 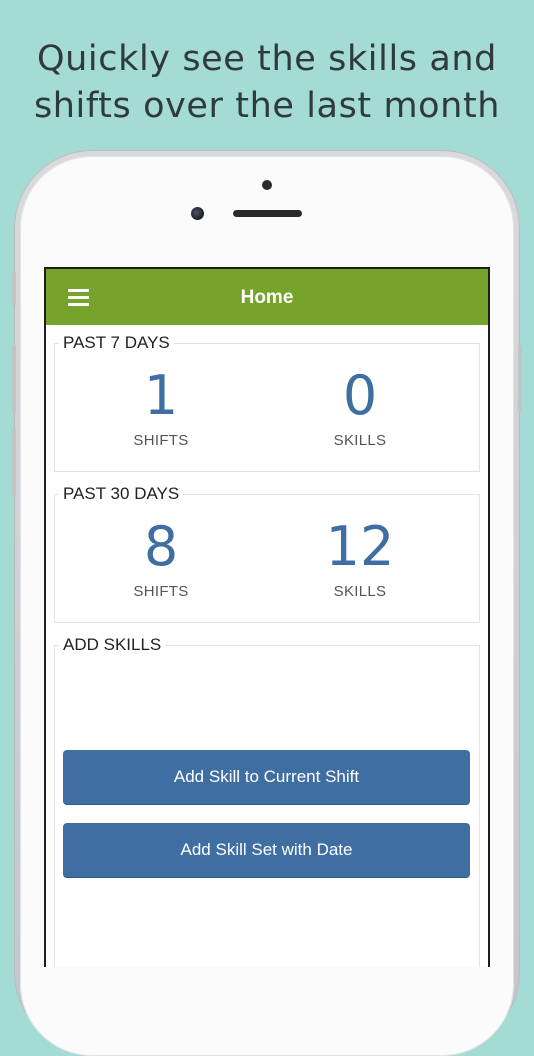 What do you see at coordinates (360, 591) in the screenshot?
I see `past-30-days-skills-label: SKILLS` at bounding box center [360, 591].